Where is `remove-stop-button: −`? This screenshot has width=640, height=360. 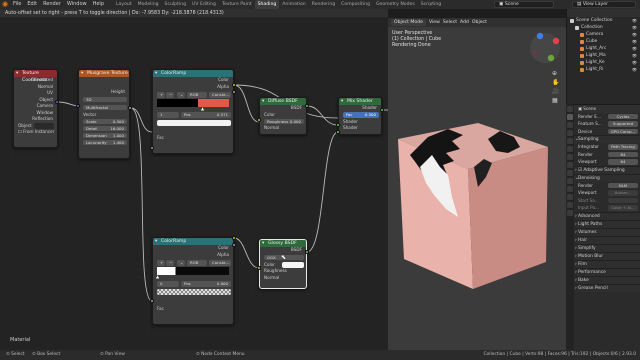 remove-stop-button: − is located at coordinates (170, 95).